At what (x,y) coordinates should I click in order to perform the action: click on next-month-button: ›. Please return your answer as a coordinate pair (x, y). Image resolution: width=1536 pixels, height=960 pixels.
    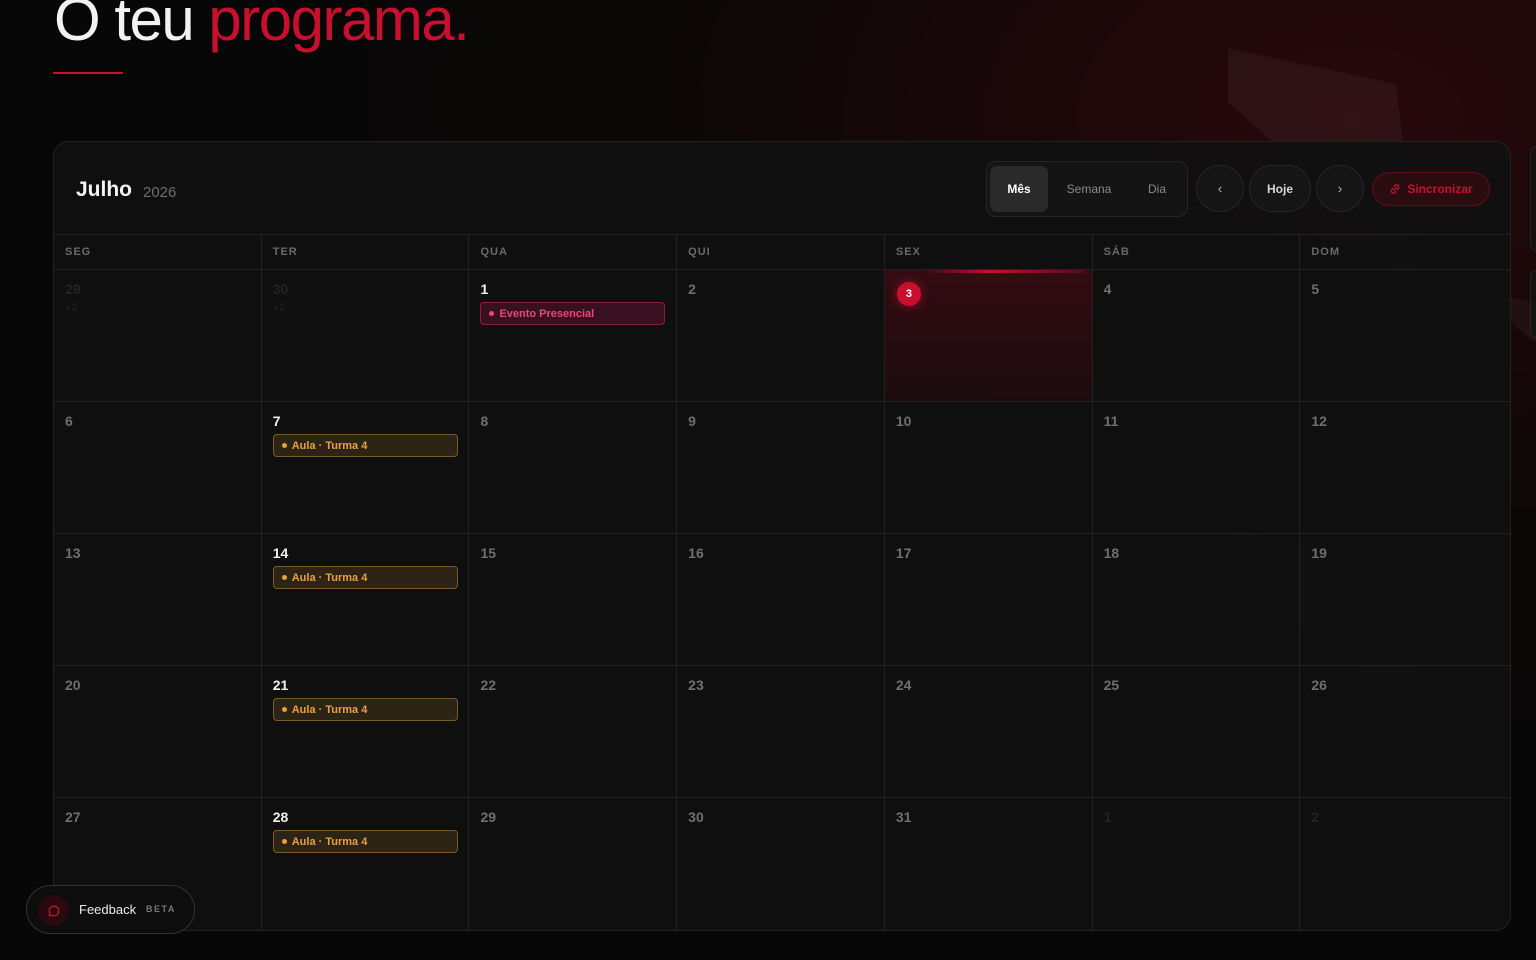
    Looking at the image, I should click on (1340, 188).